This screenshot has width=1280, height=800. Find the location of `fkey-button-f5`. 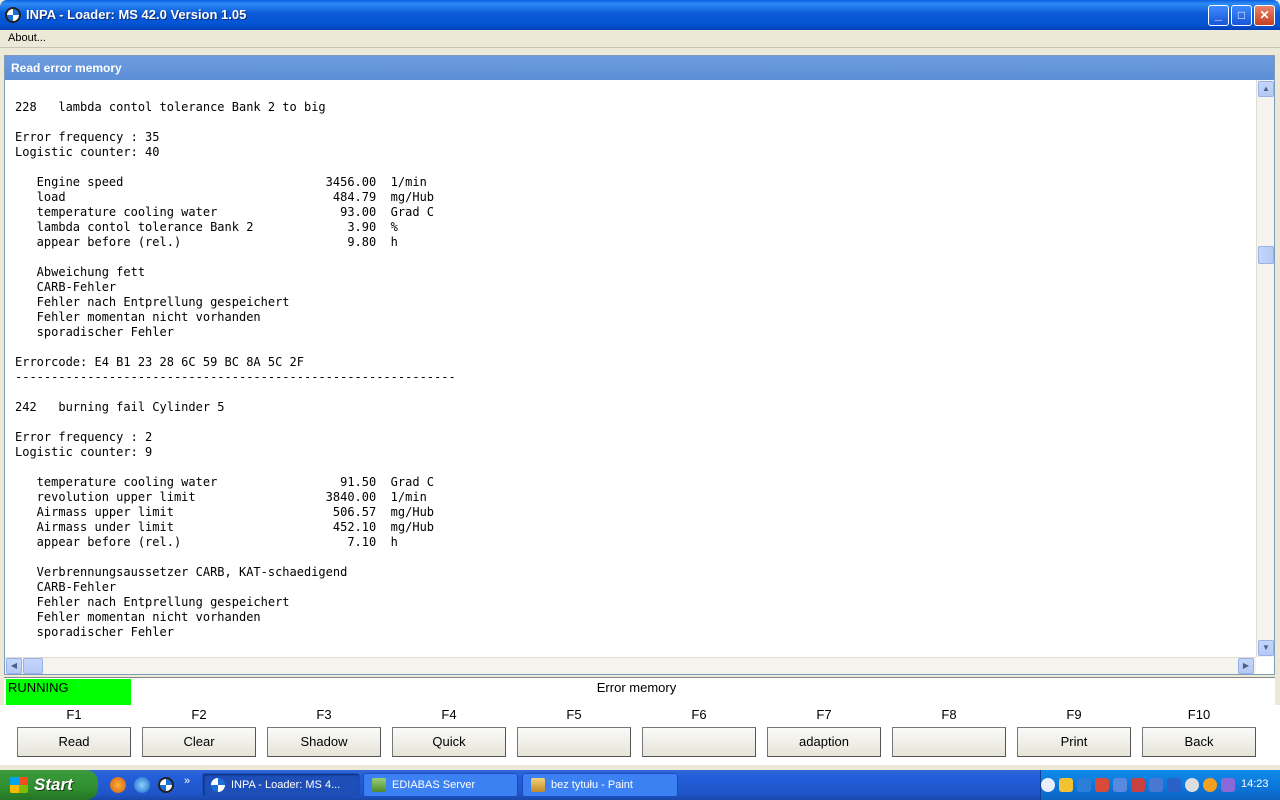

fkey-button-f5 is located at coordinates (574, 742).